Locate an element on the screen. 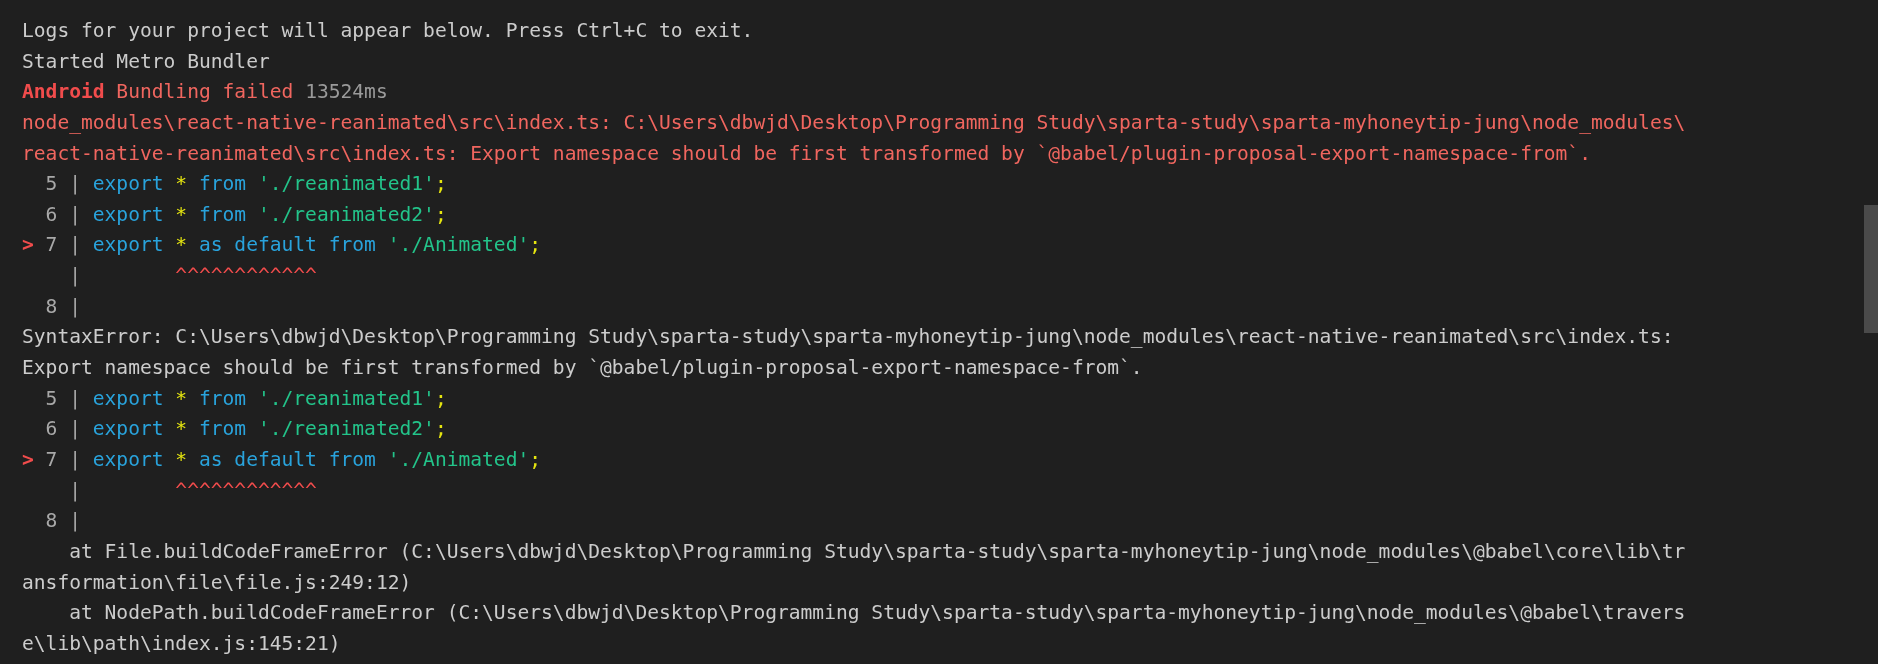 The height and width of the screenshot is (664, 1878). log-line: Started Metro Bundler is located at coordinates (146, 61).